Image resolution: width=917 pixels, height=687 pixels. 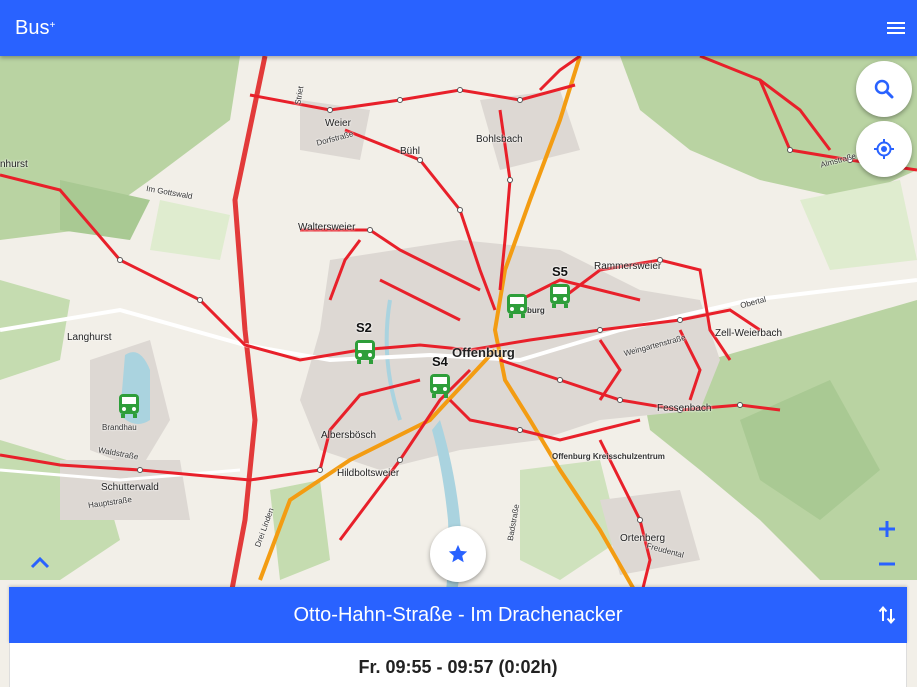 What do you see at coordinates (608, 456) in the screenshot?
I see `map-label-kreisschulzentrum: Offenburg Kreisschulzentrum` at bounding box center [608, 456].